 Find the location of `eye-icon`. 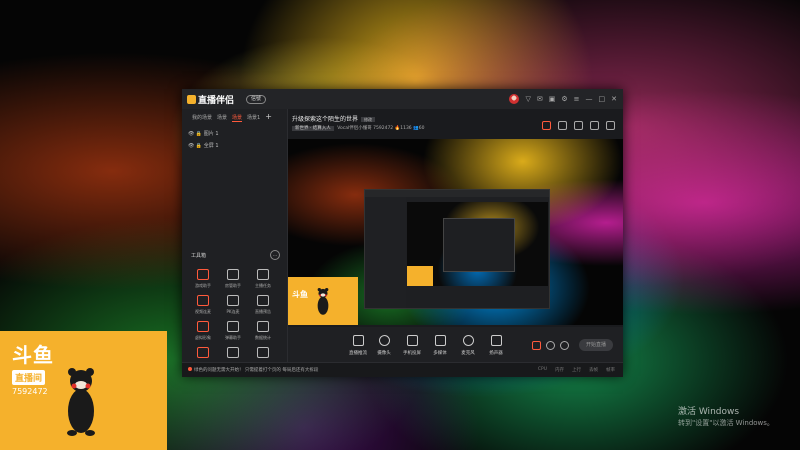

eye-icon is located at coordinates (550, 345).